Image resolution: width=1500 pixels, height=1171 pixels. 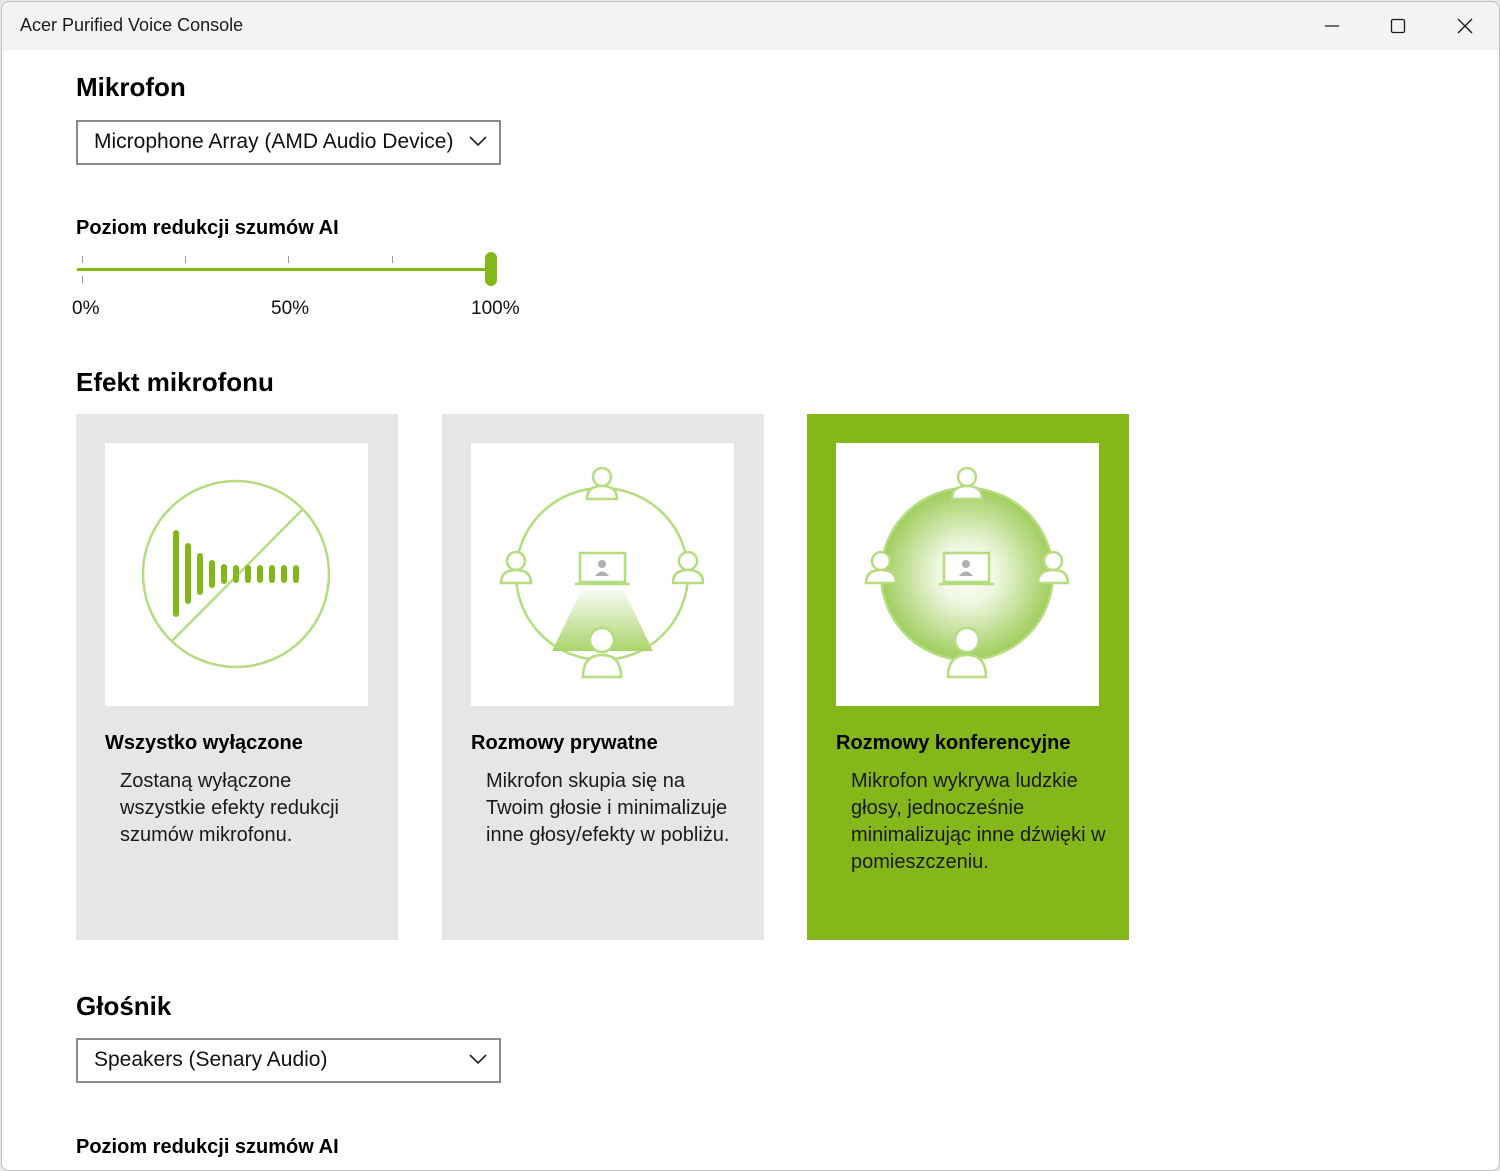 I want to click on tick-label-50: 50%, so click(x=290, y=308).